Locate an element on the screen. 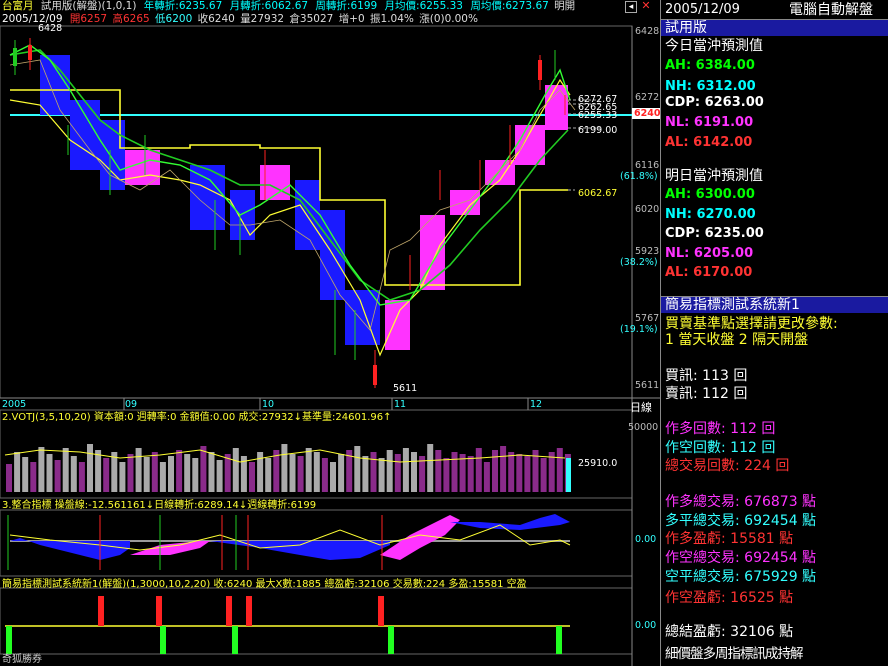 The height and width of the screenshot is (666, 888). y-label: 6272 is located at coordinates (647, 97).